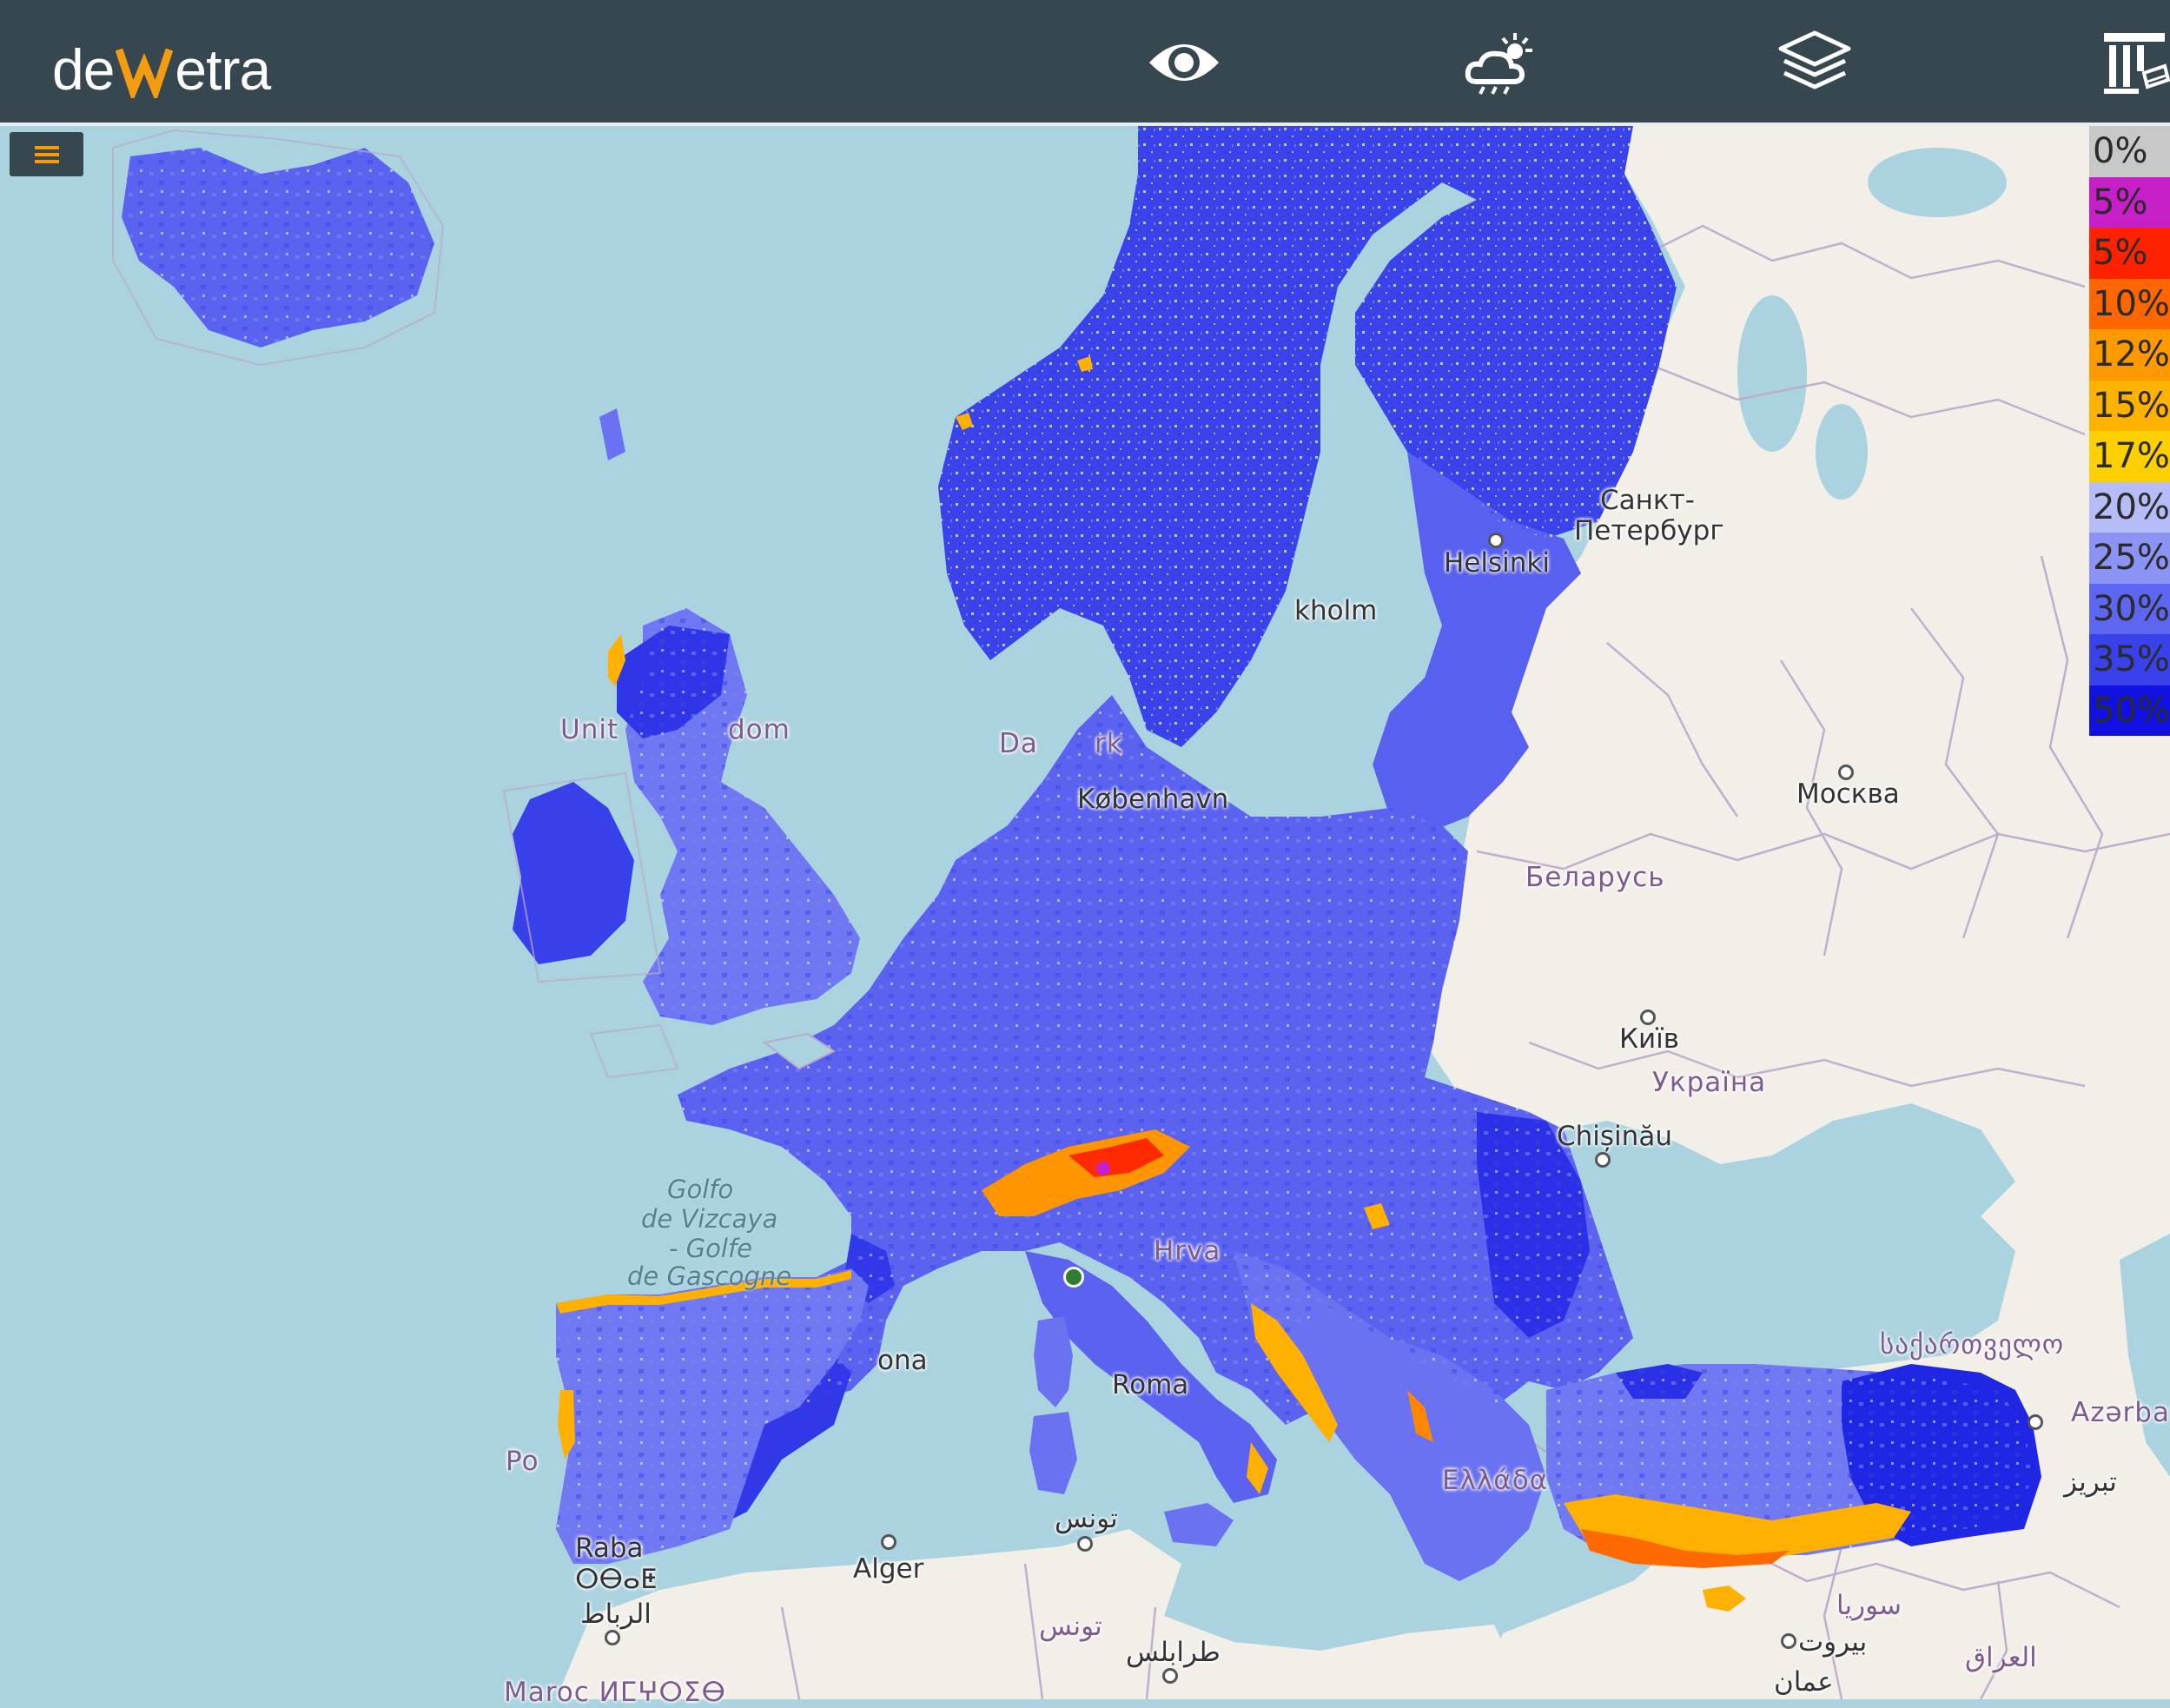 The width and height of the screenshot is (2170, 1708). Describe the element at coordinates (1174, 1652) in the screenshot. I see `map-label-city: طرابلس` at that location.